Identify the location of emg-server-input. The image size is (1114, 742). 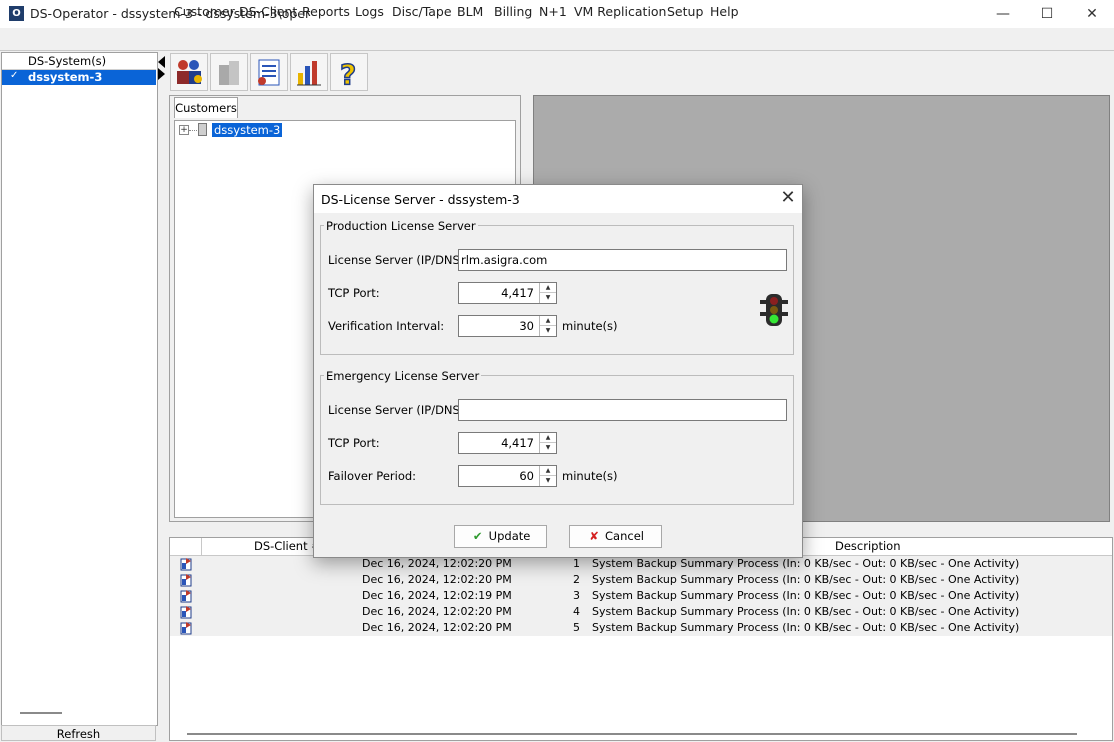
(622, 410).